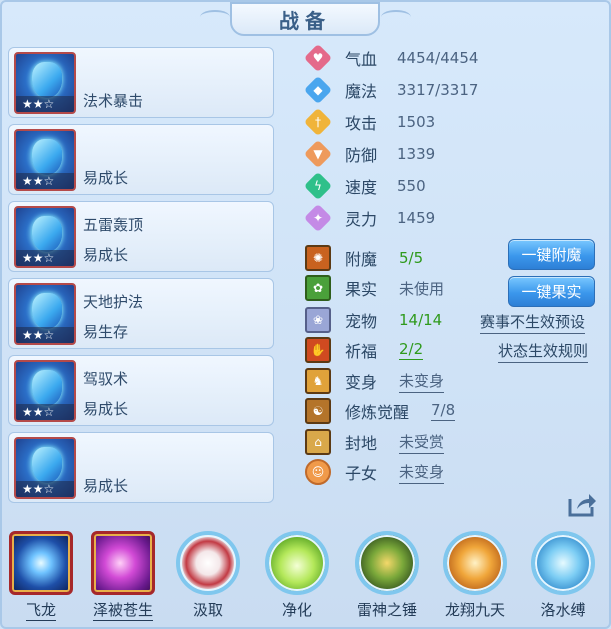 The width and height of the screenshot is (611, 629). Describe the element at coordinates (318, 472) in the screenshot. I see `child-icon: ☺` at that location.